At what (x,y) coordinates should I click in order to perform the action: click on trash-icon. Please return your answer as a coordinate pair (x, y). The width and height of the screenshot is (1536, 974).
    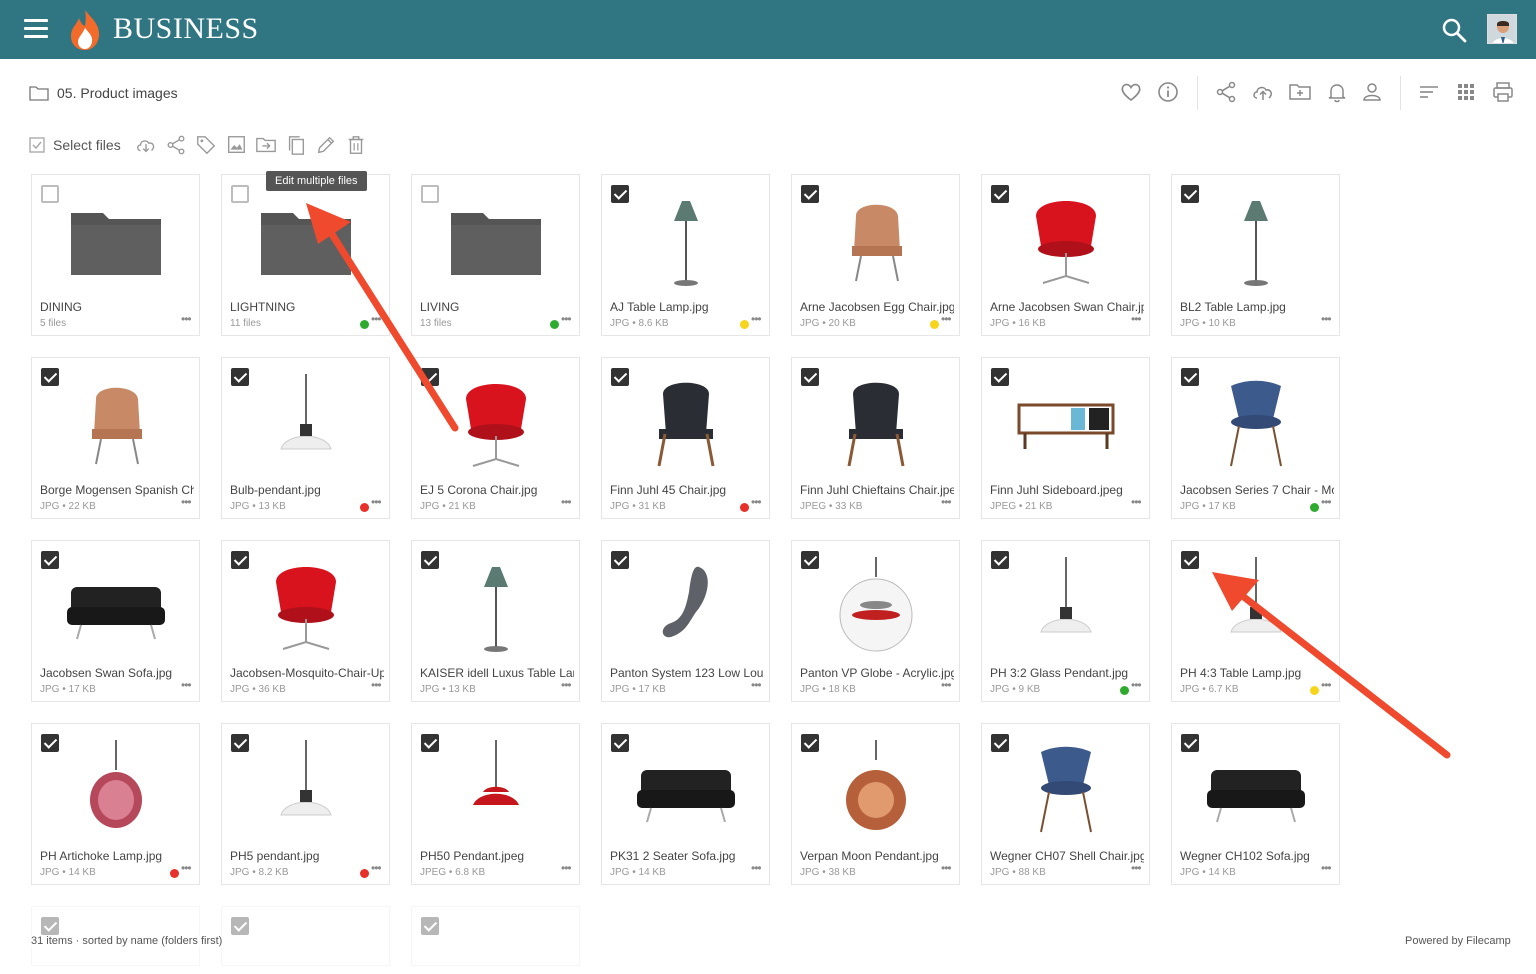
    Looking at the image, I should click on (356, 145).